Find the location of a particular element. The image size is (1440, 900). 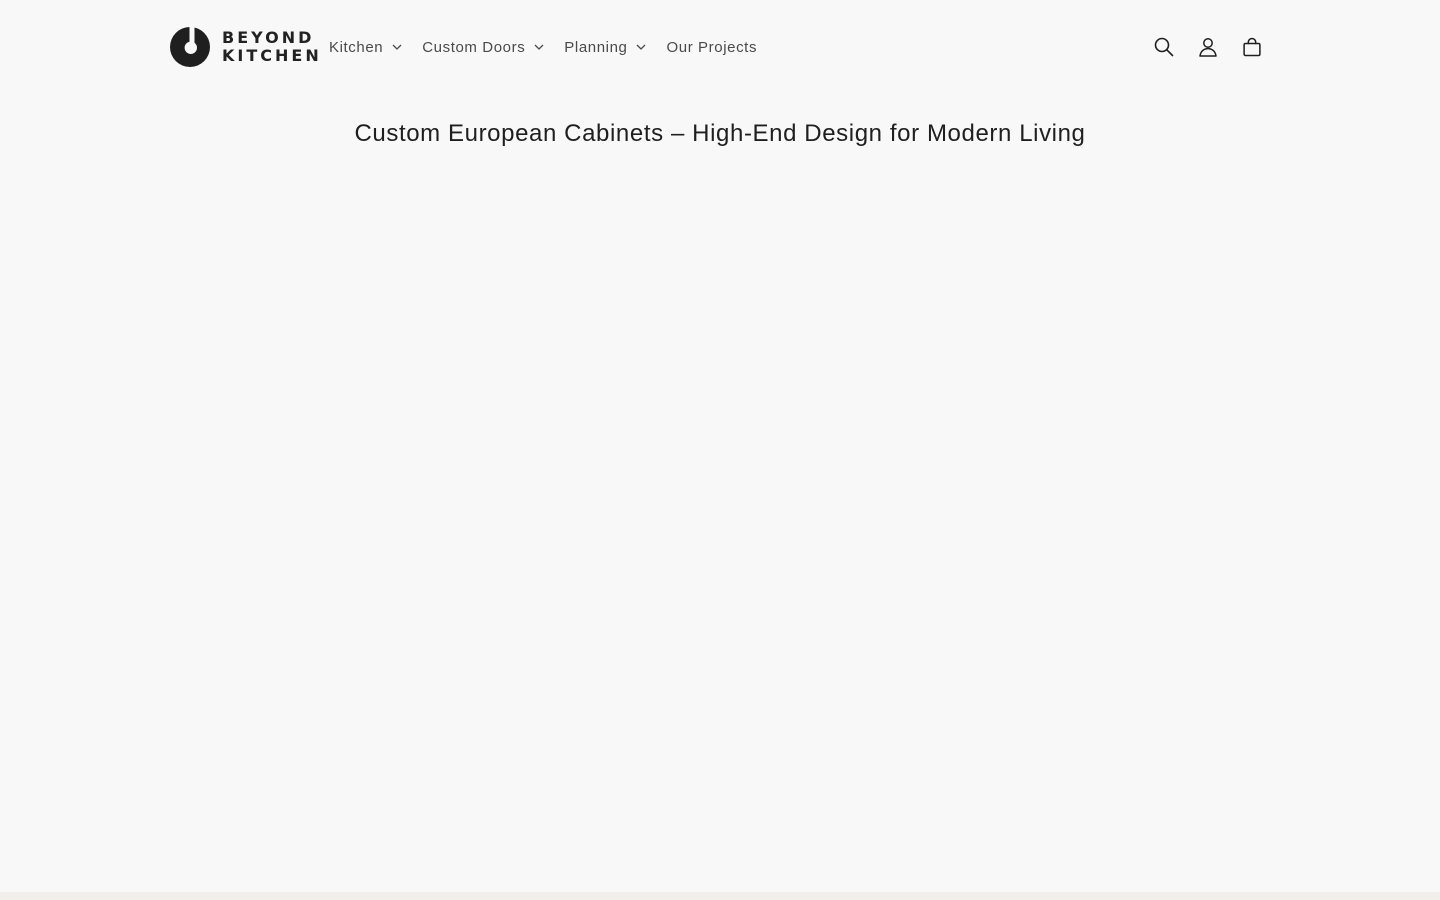

nav-item-our-projects: Our Projects is located at coordinates (711, 47).